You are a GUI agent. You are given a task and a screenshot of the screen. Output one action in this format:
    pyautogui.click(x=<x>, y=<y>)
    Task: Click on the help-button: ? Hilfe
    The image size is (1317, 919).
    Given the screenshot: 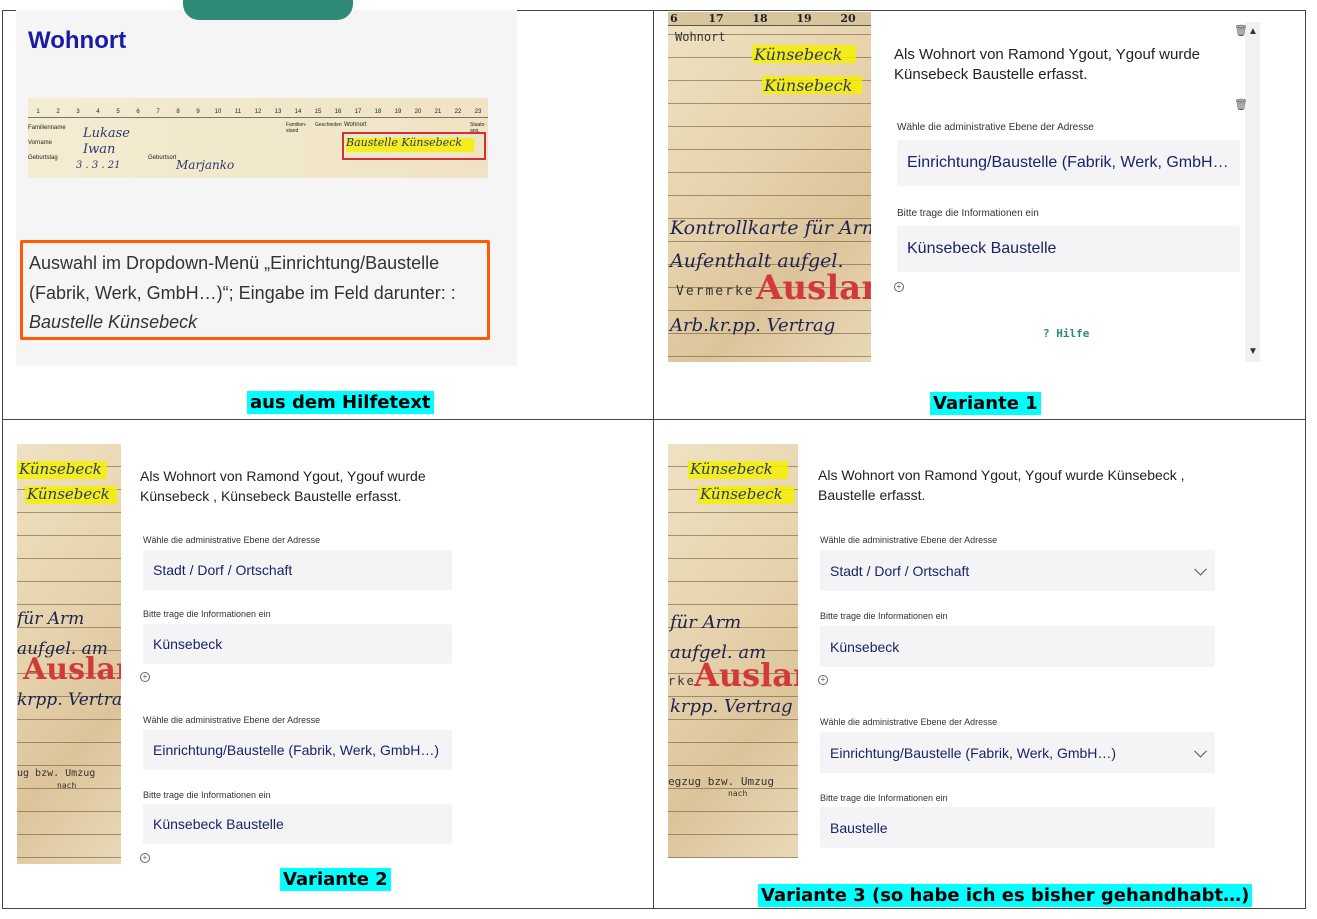 What is the action you would take?
    pyautogui.click(x=1066, y=333)
    